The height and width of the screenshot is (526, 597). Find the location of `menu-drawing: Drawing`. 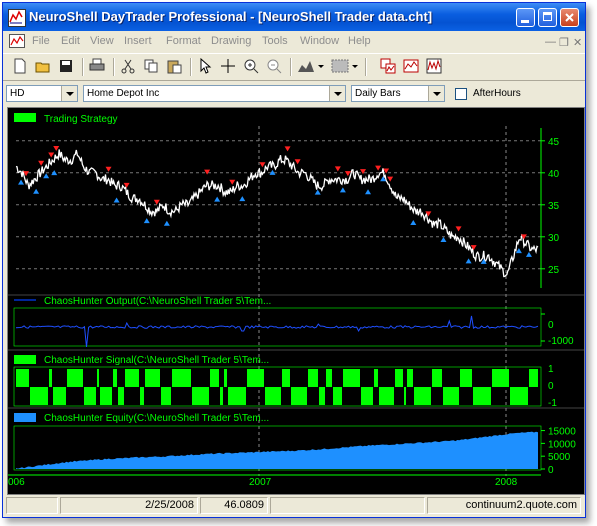

menu-drawing: Drawing is located at coordinates (231, 41).